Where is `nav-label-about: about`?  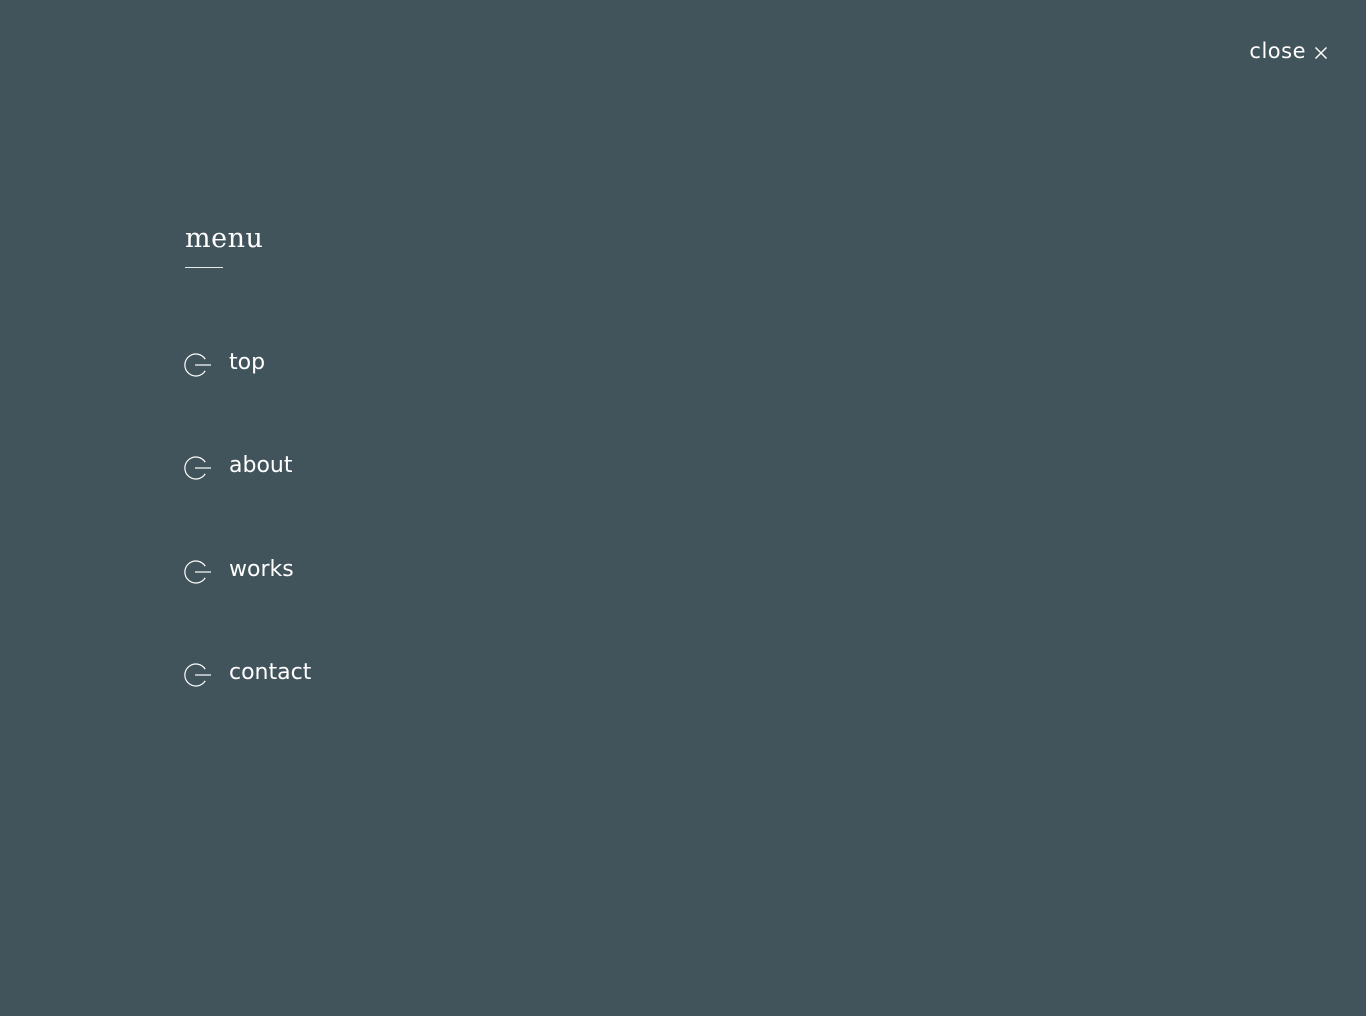 nav-label-about: about is located at coordinates (261, 465).